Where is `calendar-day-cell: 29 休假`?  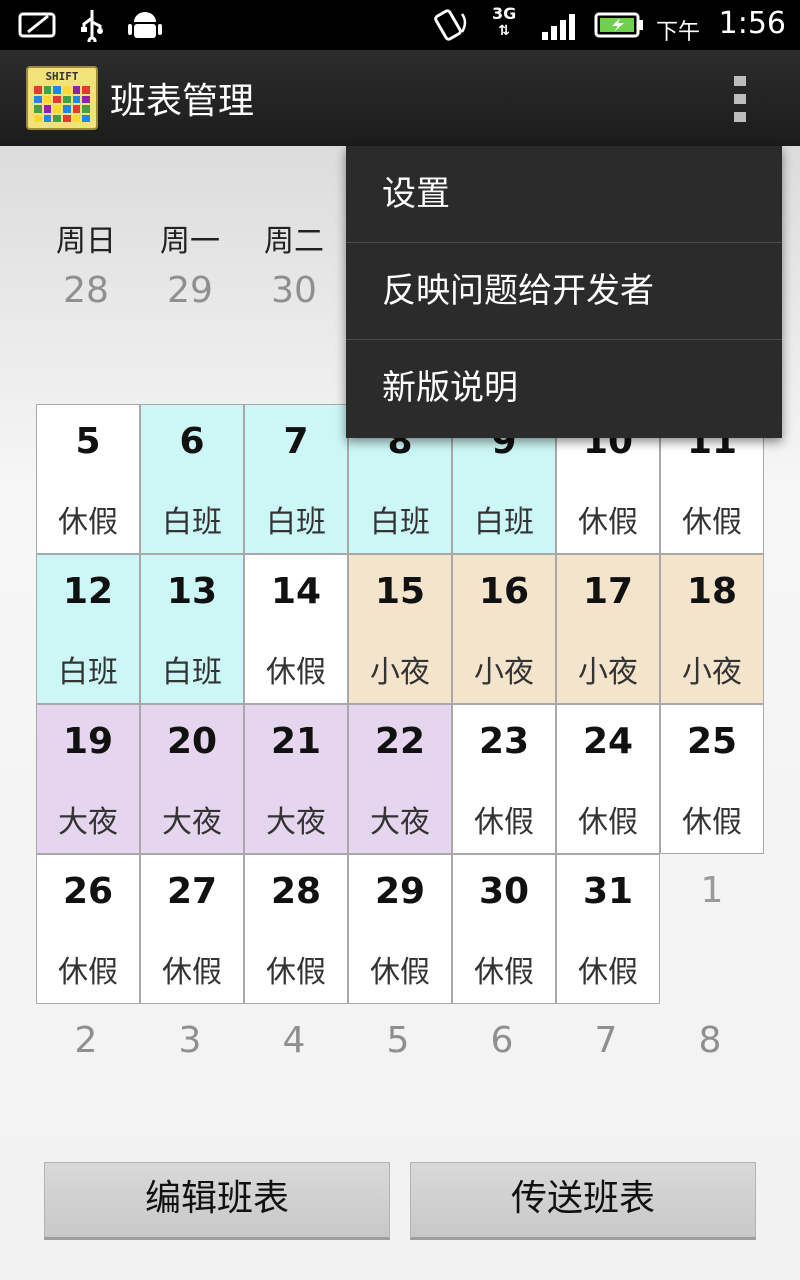
calendar-day-cell: 29 休假 is located at coordinates (400, 929).